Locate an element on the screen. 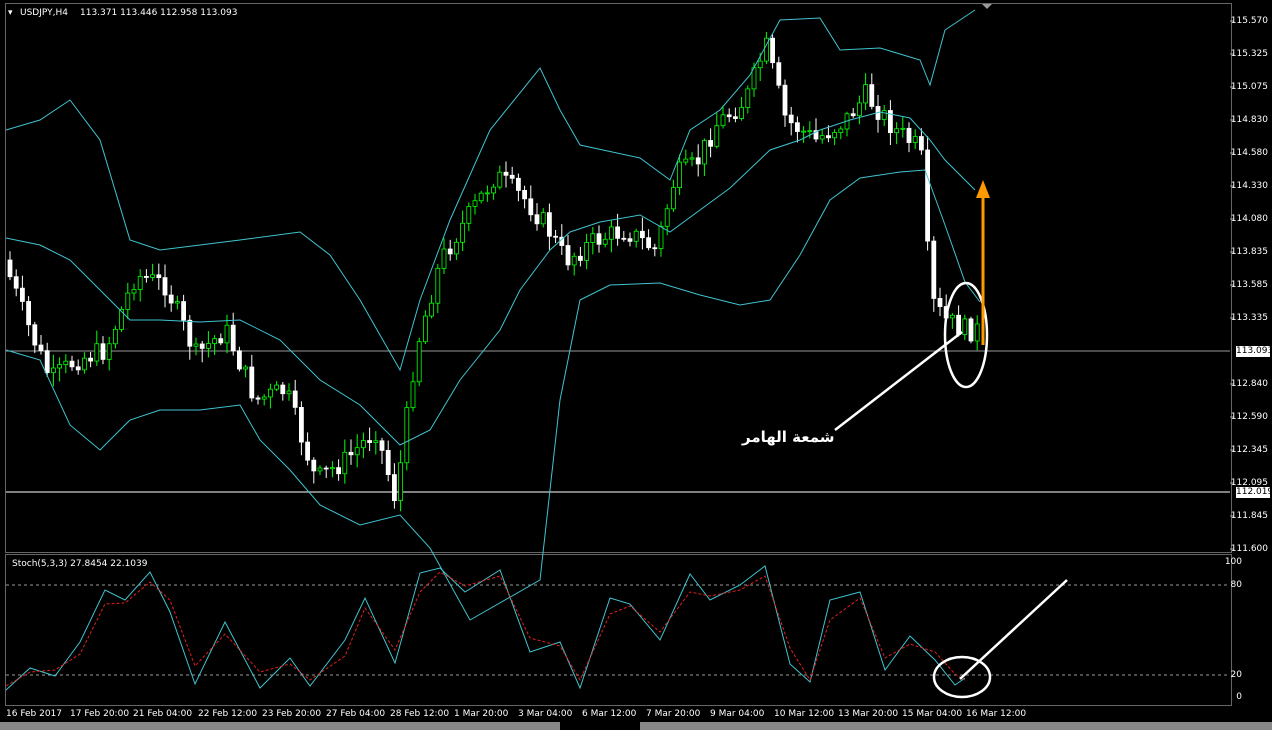  bullish-arrow-icon is located at coordinates (983, 189).